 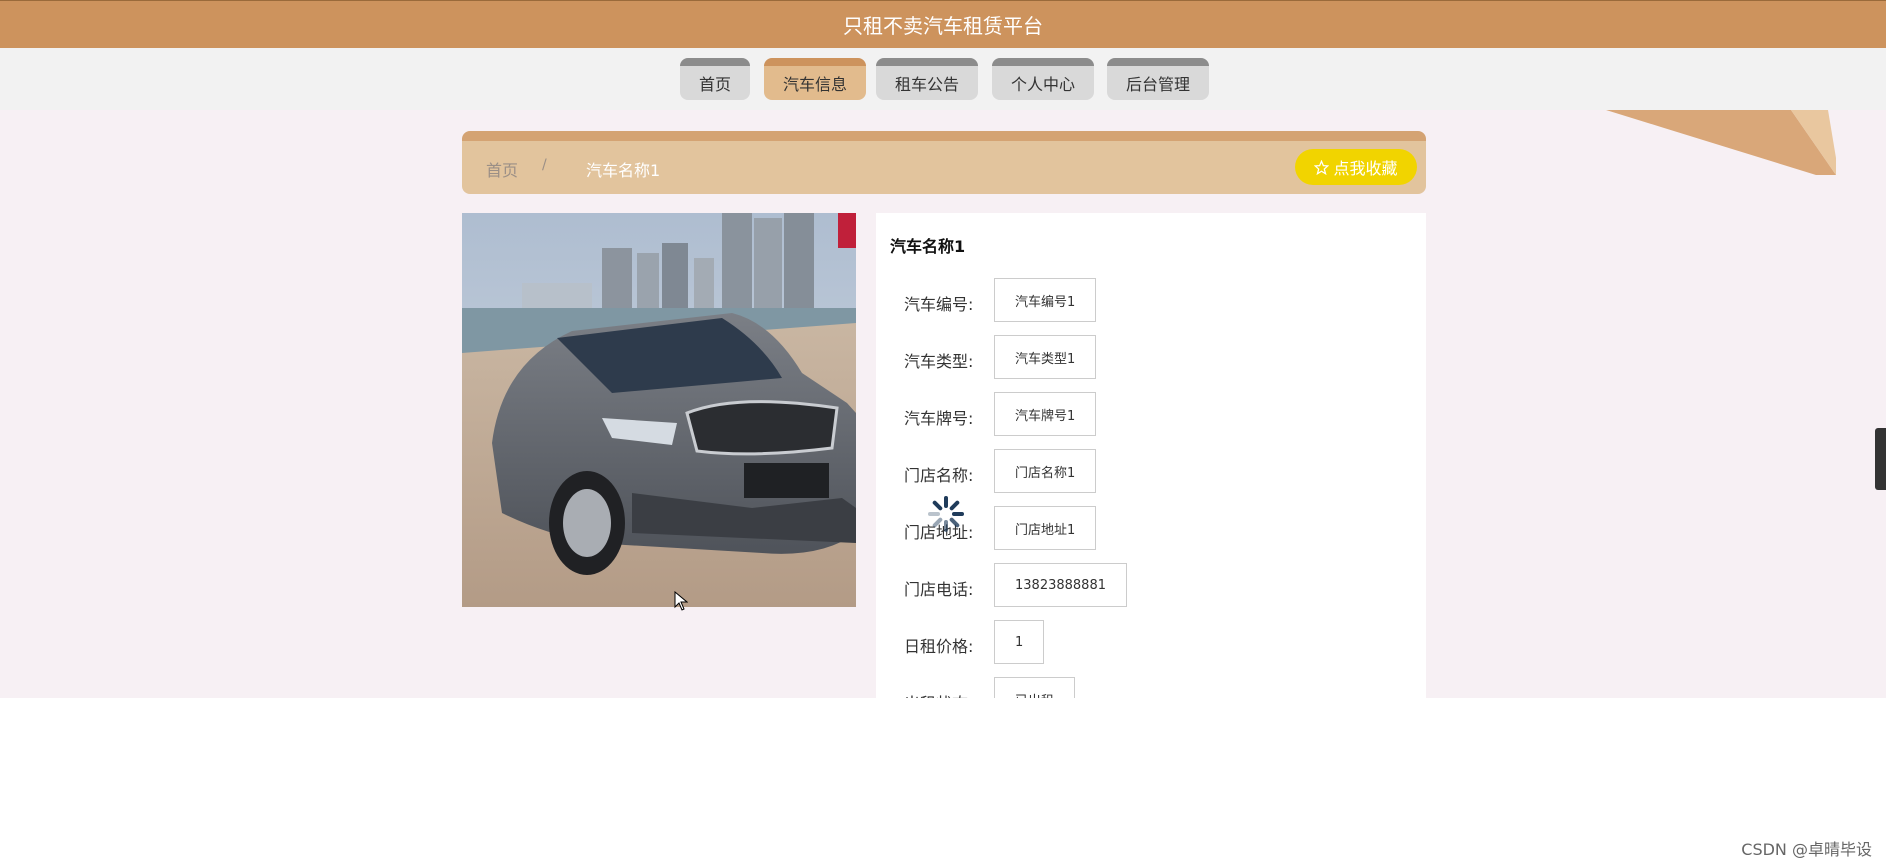 I want to click on favorite-button: 点我收藏, so click(x=1356, y=167).